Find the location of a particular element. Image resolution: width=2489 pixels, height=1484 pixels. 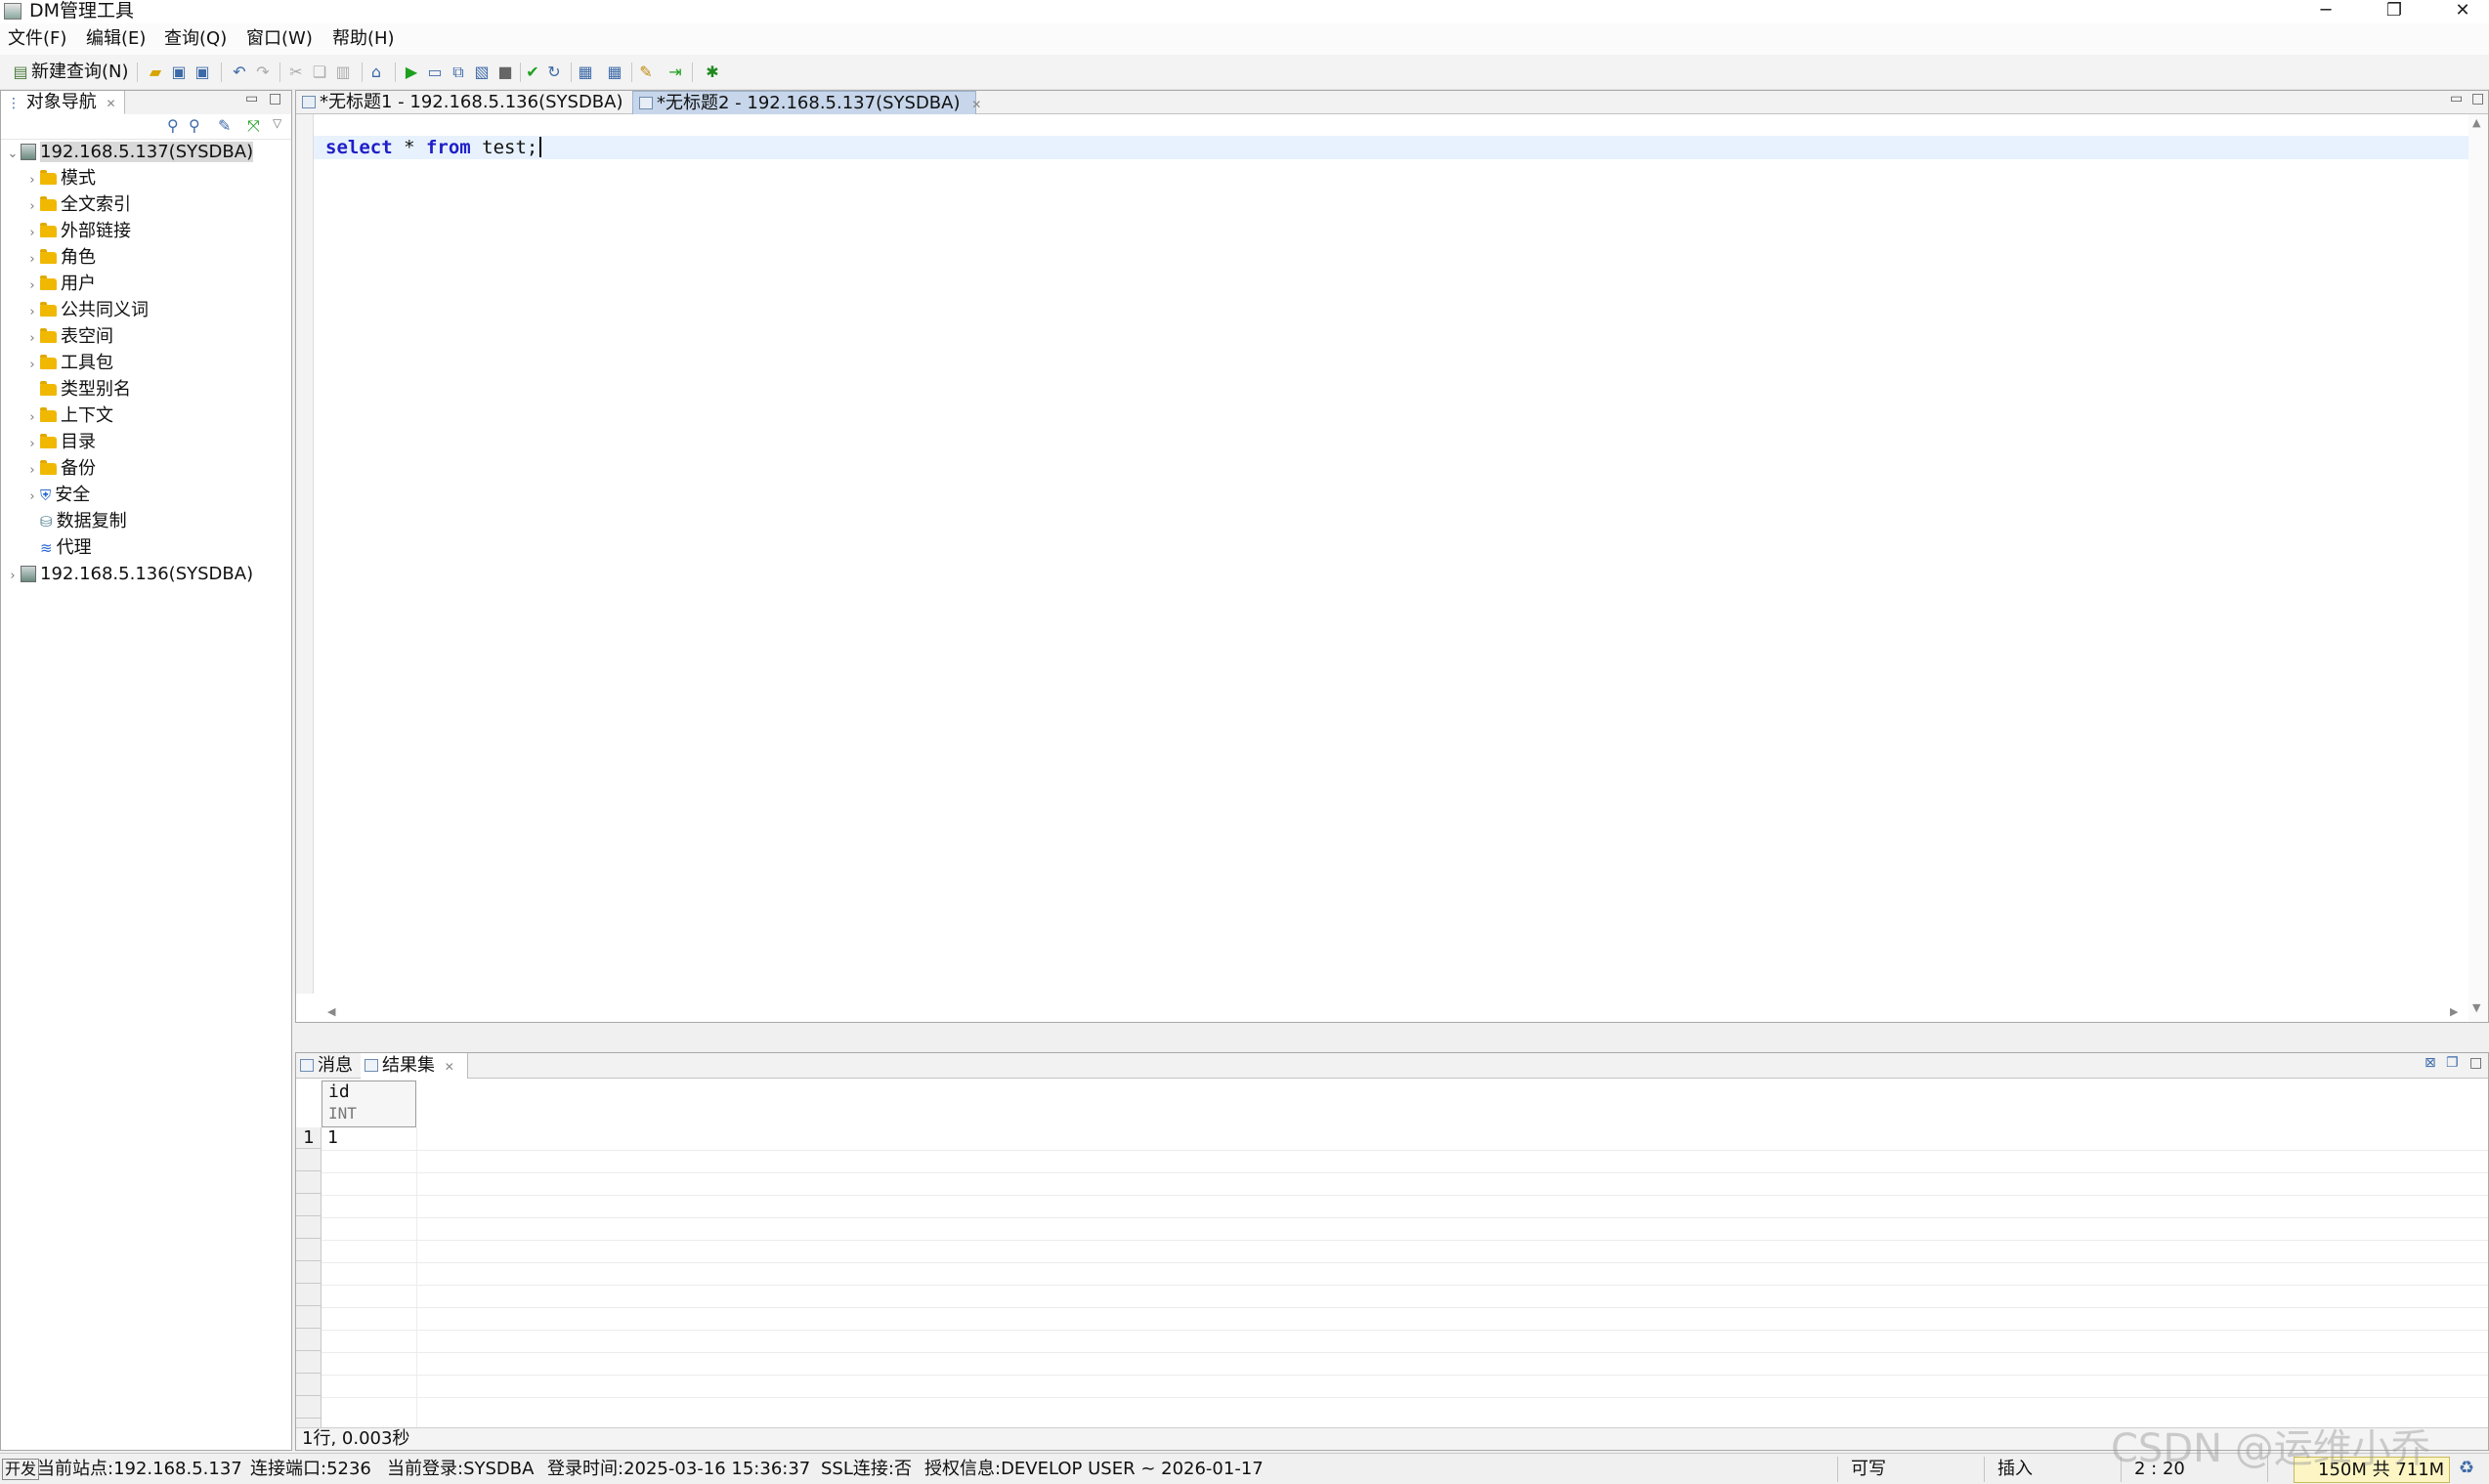

tree-node-schema: › 模式 is located at coordinates (60, 178).